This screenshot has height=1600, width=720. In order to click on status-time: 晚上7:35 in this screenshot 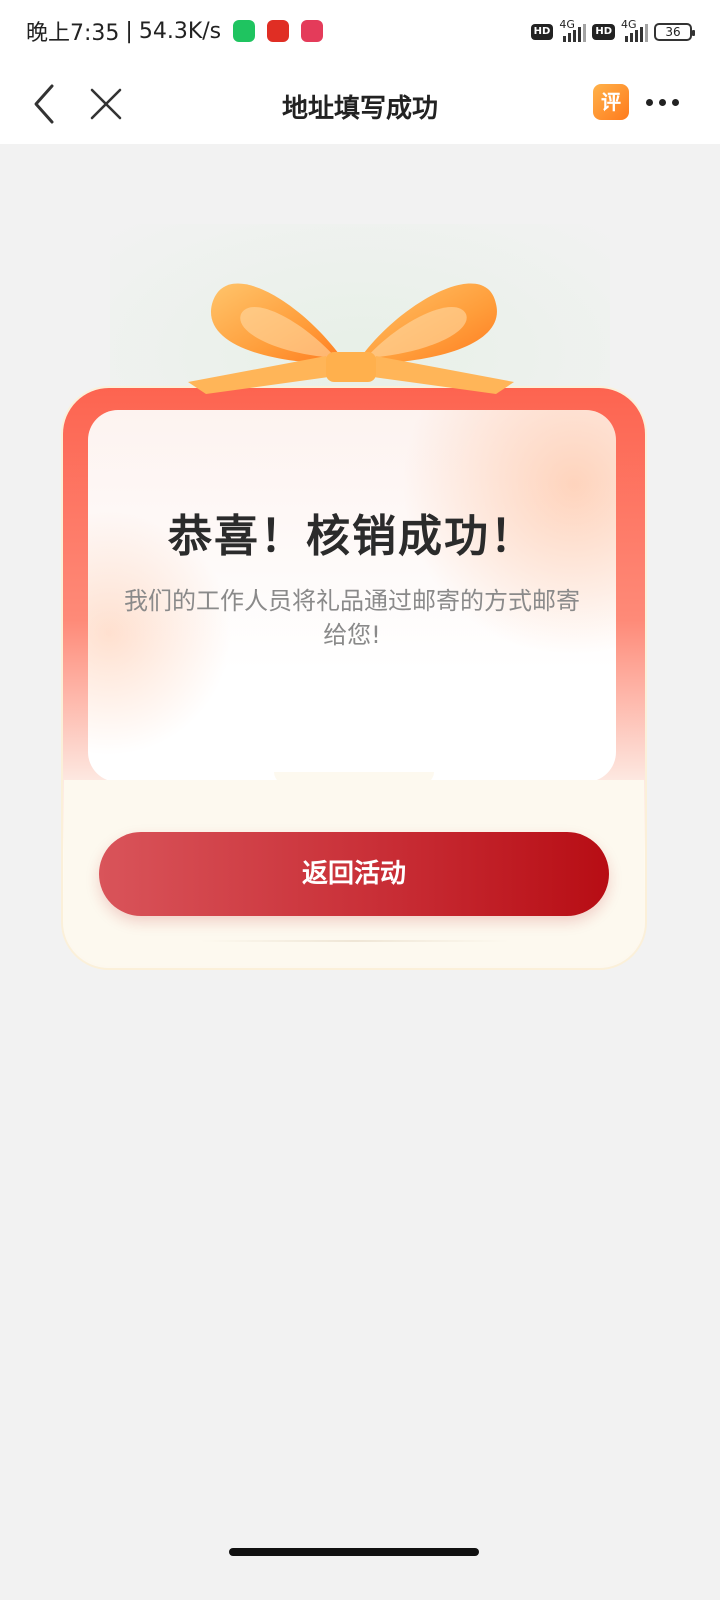, I will do `click(73, 33)`.